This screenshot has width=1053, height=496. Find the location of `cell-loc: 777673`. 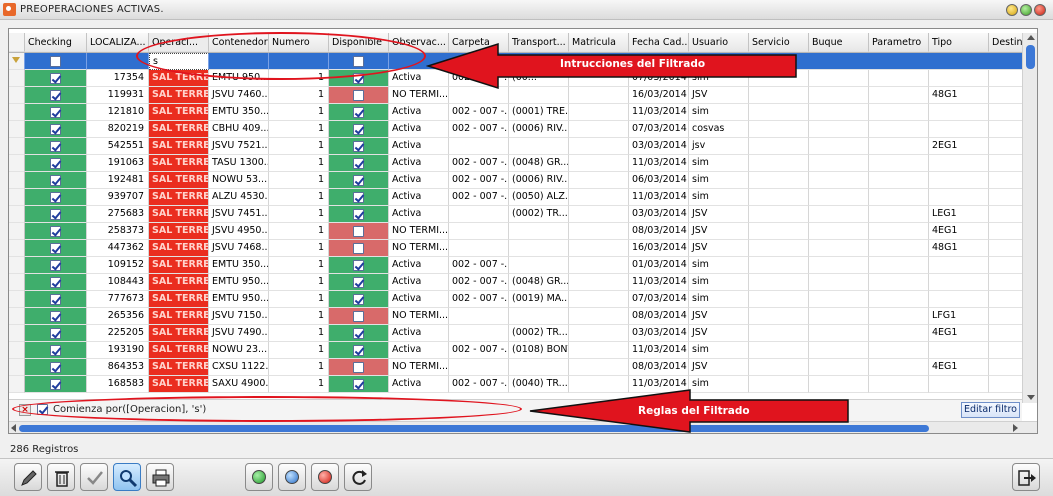

cell-loc: 777673 is located at coordinates (118, 299).